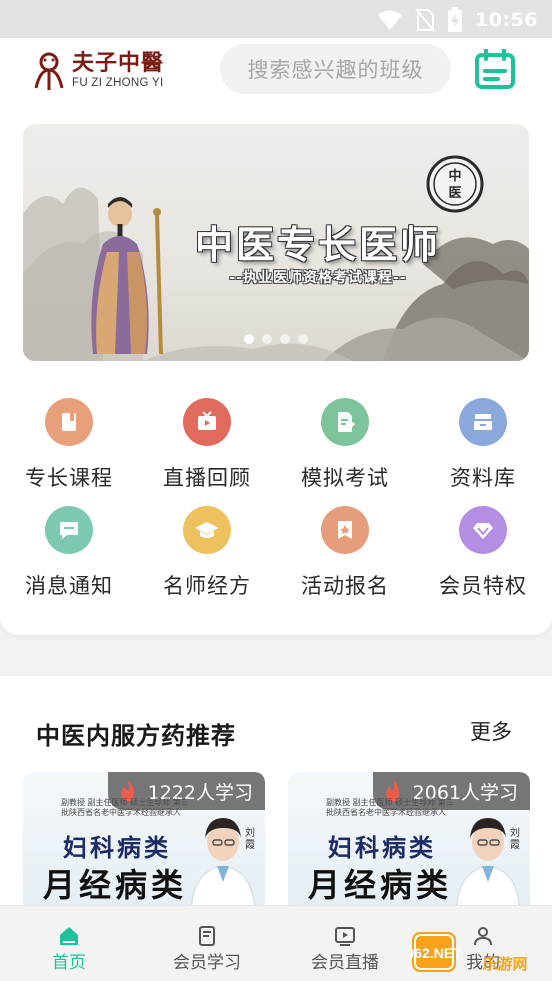 The width and height of the screenshot is (552, 981). Describe the element at coordinates (207, 448) in the screenshot. I see `menu-item-live-replay: 直播回顾` at that location.